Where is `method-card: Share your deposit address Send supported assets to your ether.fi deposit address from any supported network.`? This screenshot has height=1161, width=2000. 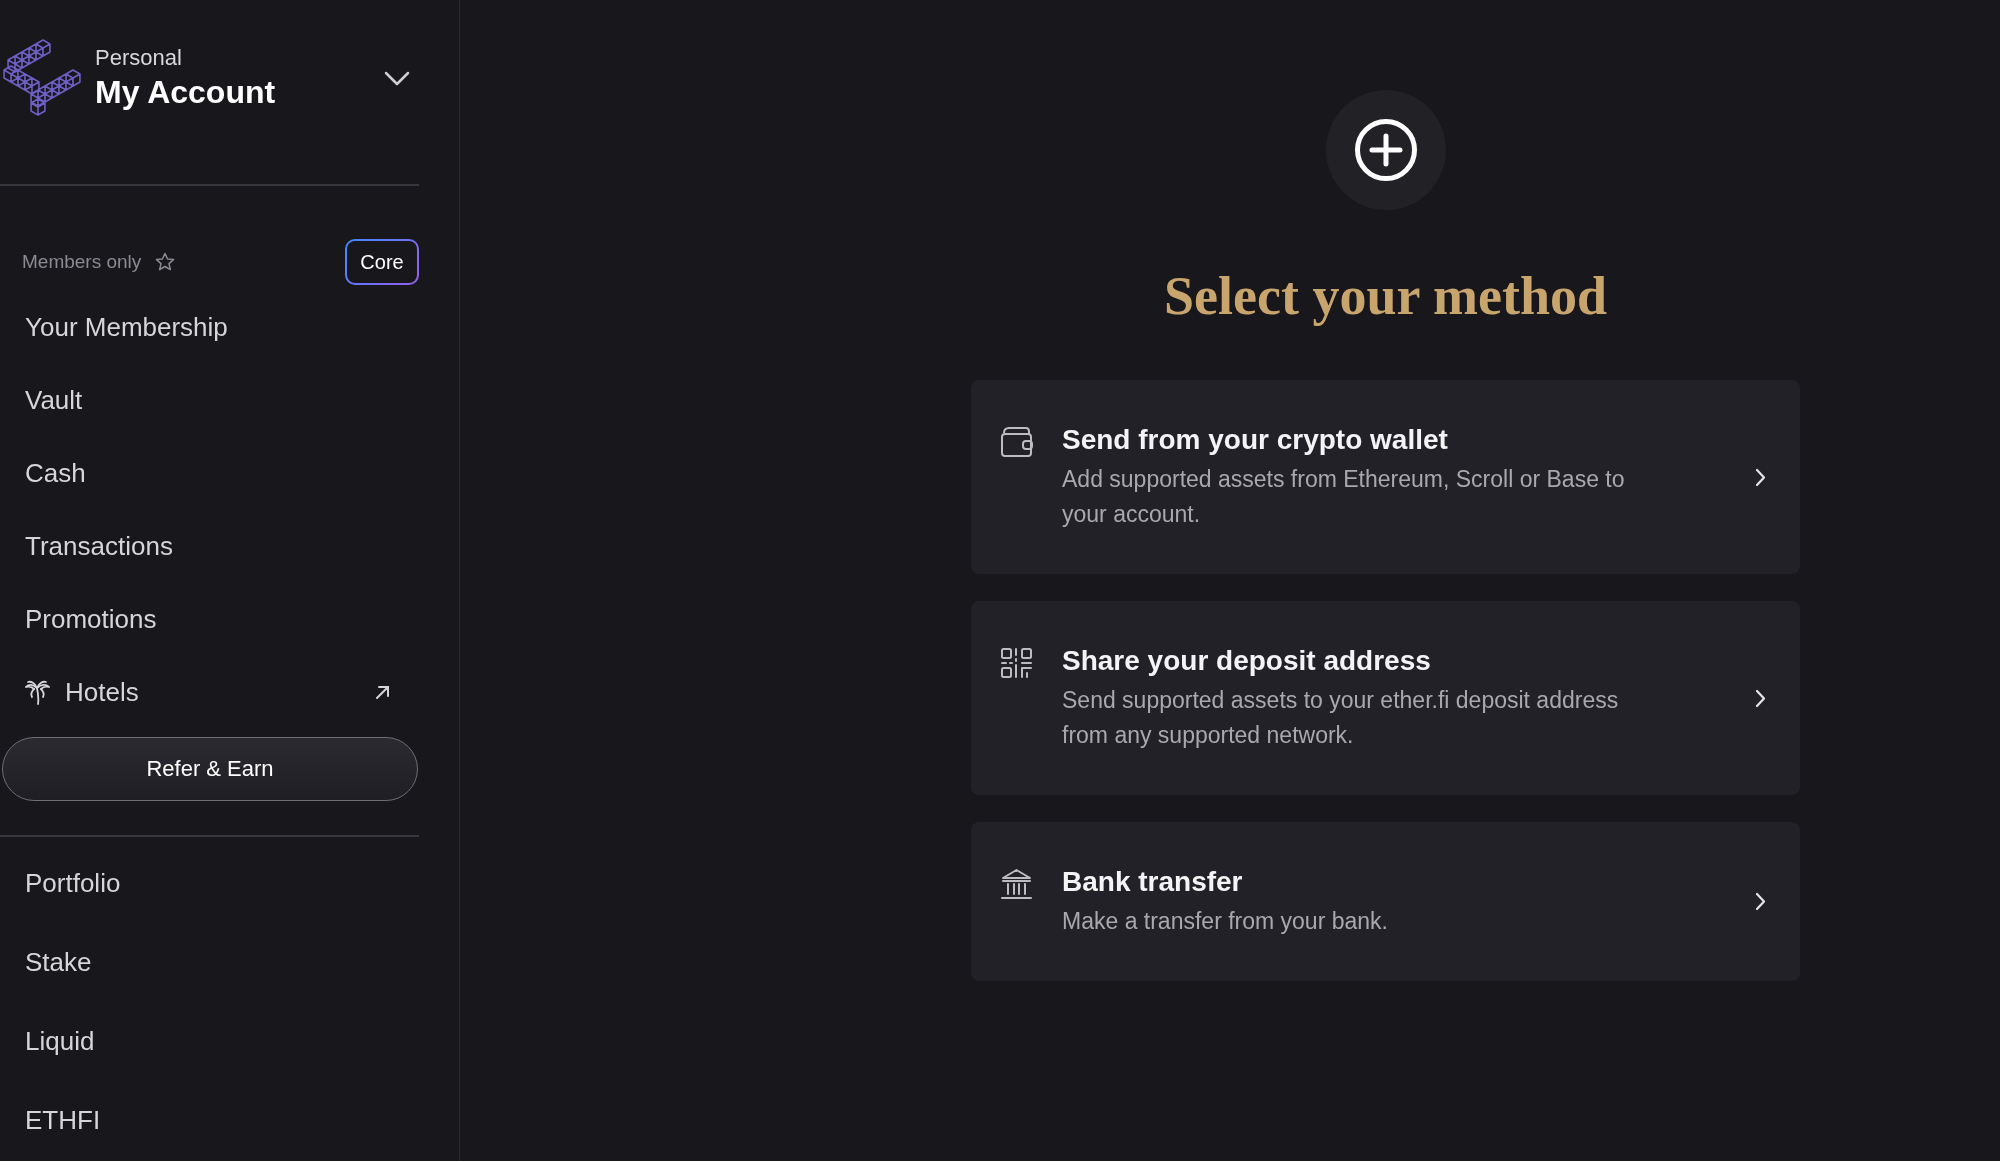 method-card: Share your deposit address Send supported assets to your ether.fi deposit address from any supported network. is located at coordinates (1385, 698).